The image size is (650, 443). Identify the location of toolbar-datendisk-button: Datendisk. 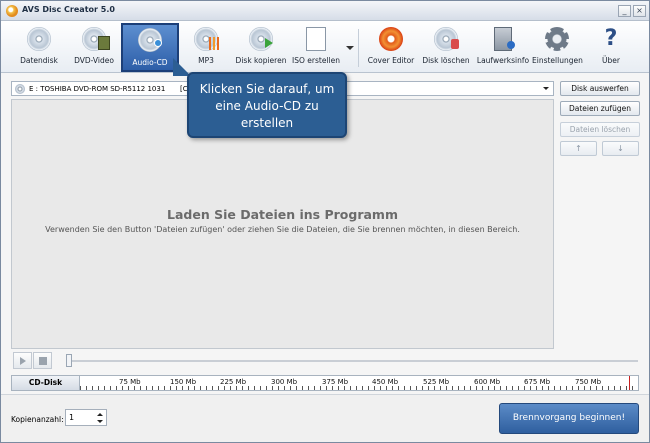
(39, 47).